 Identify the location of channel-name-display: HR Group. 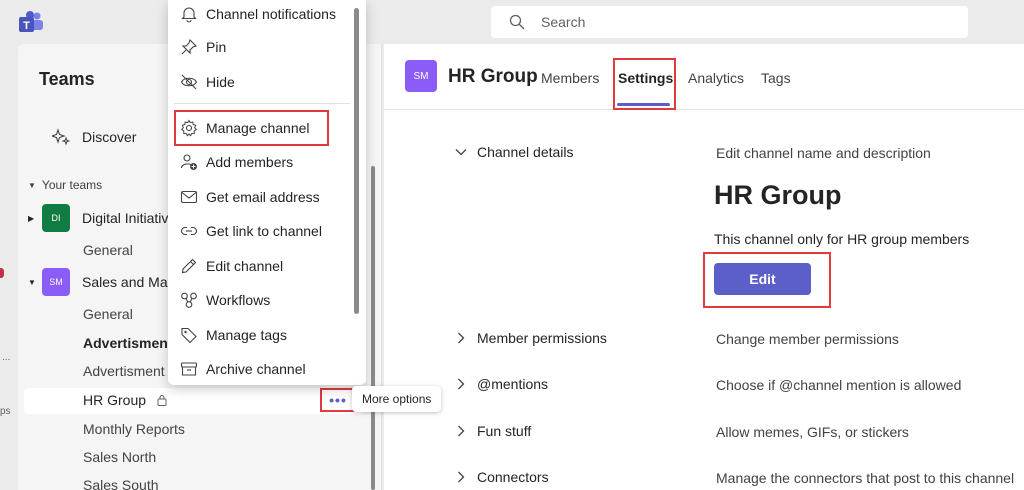
(778, 195).